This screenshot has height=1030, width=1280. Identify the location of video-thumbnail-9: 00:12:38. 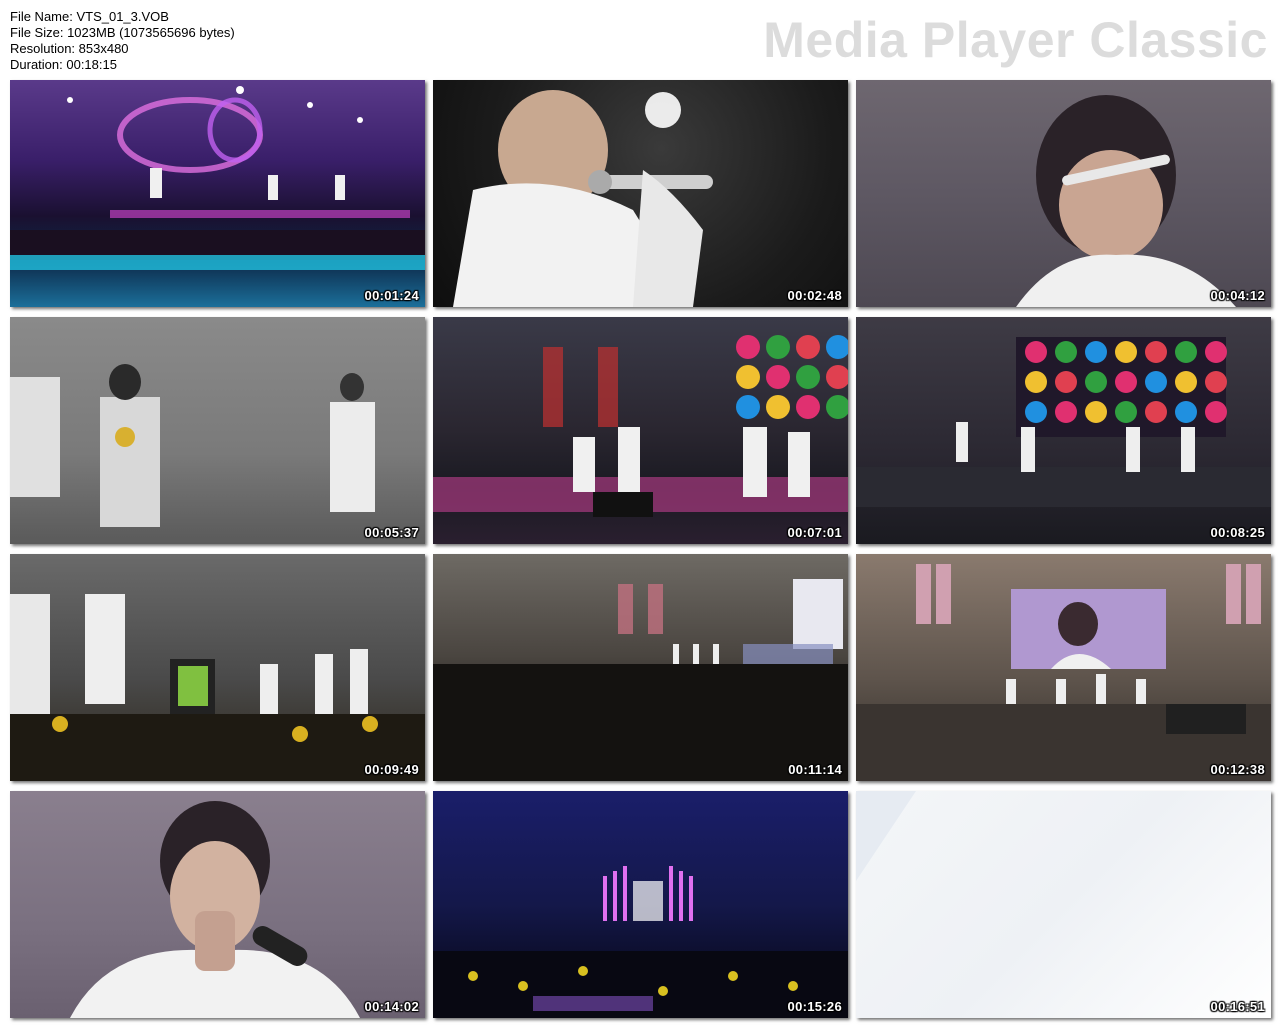
(1063, 667).